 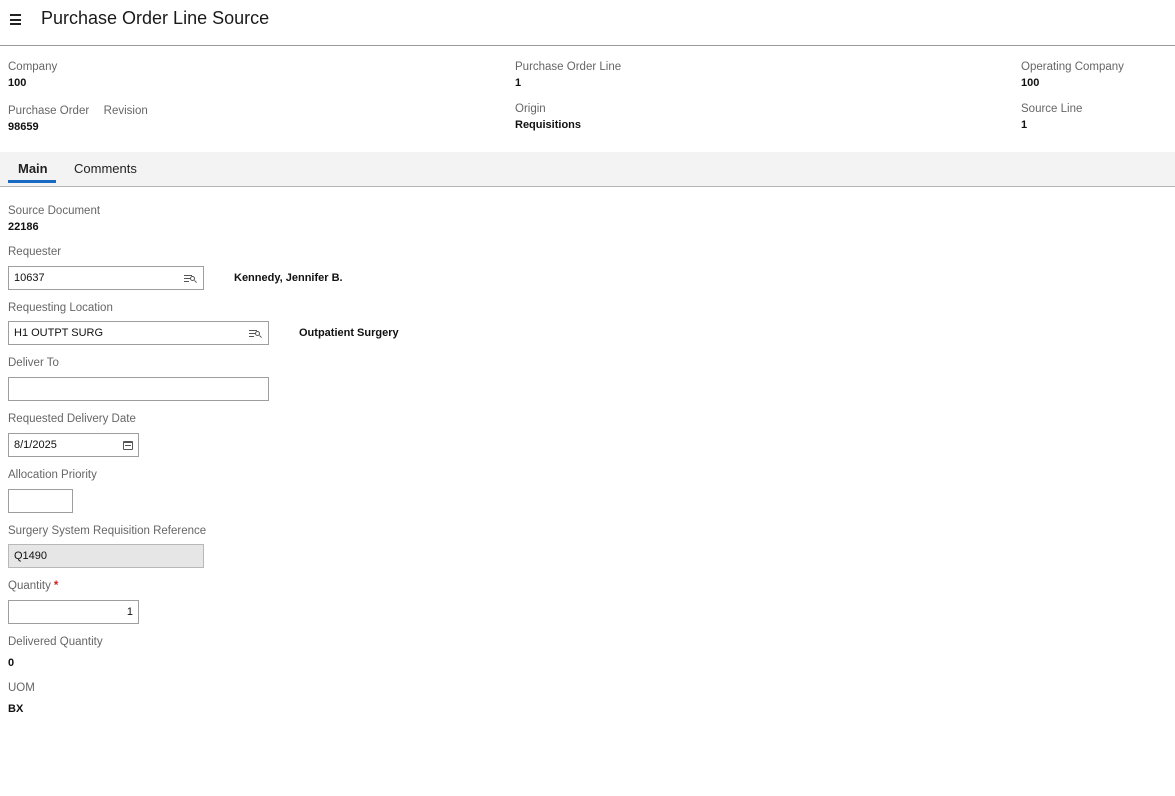 What do you see at coordinates (73, 445) in the screenshot?
I see `requested-delivery-date-input: 8/1/2025` at bounding box center [73, 445].